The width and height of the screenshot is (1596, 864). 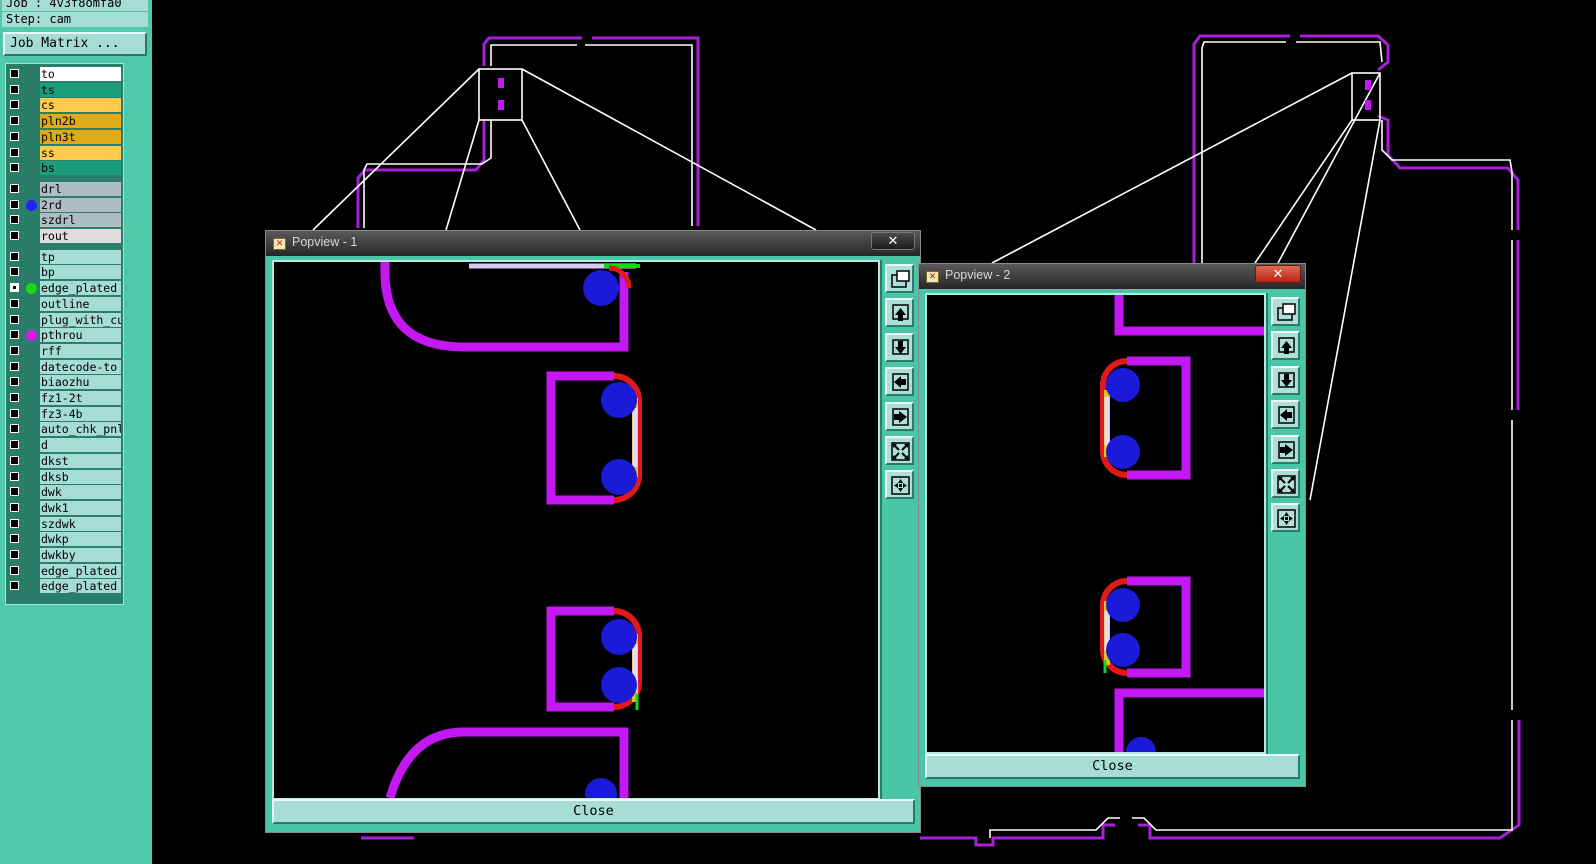 I want to click on layer-name: outline, so click(x=80, y=303).